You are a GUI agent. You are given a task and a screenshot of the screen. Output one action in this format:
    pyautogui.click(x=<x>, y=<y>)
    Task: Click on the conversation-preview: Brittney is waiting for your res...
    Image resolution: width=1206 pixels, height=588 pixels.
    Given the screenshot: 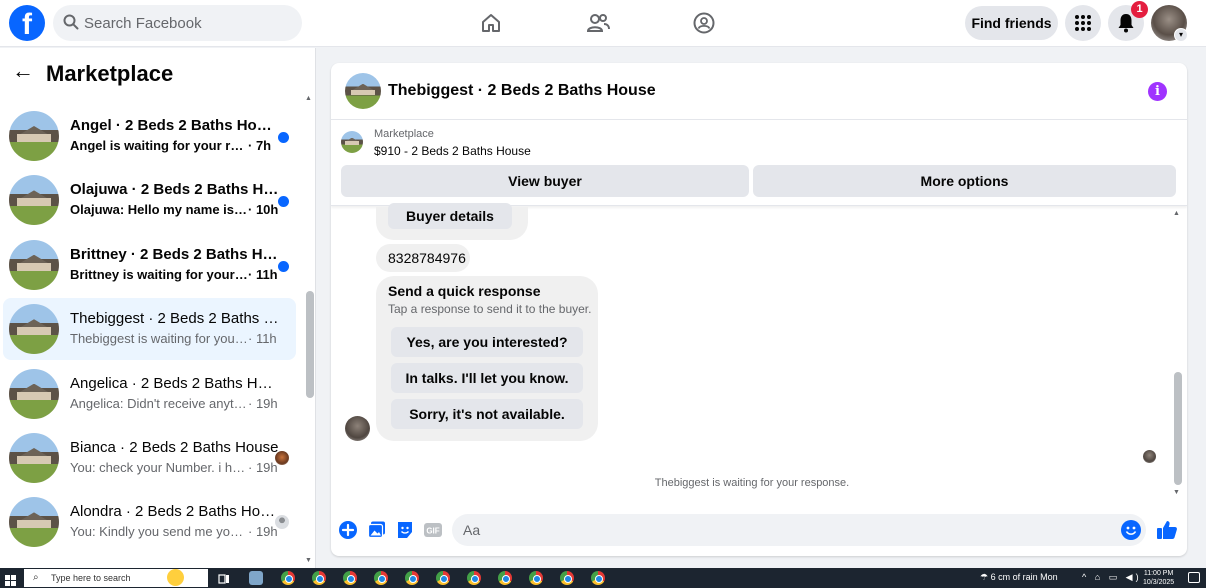 What is the action you would take?
    pyautogui.click(x=159, y=274)
    